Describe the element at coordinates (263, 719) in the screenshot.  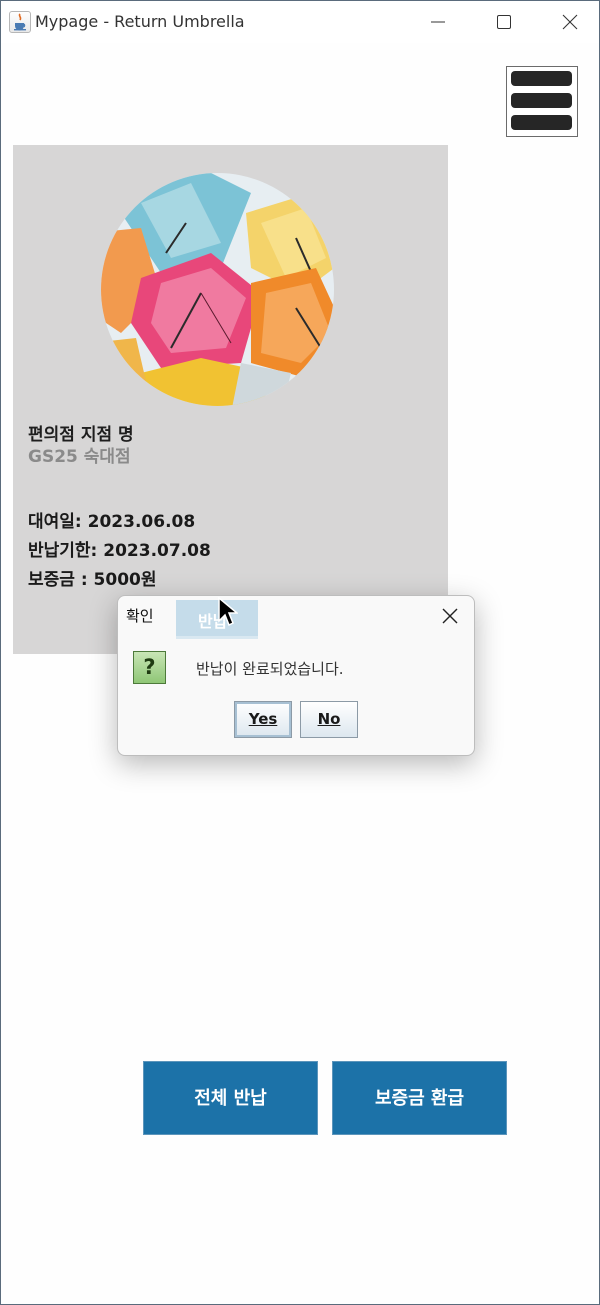
I see `yes-button: Yes` at that location.